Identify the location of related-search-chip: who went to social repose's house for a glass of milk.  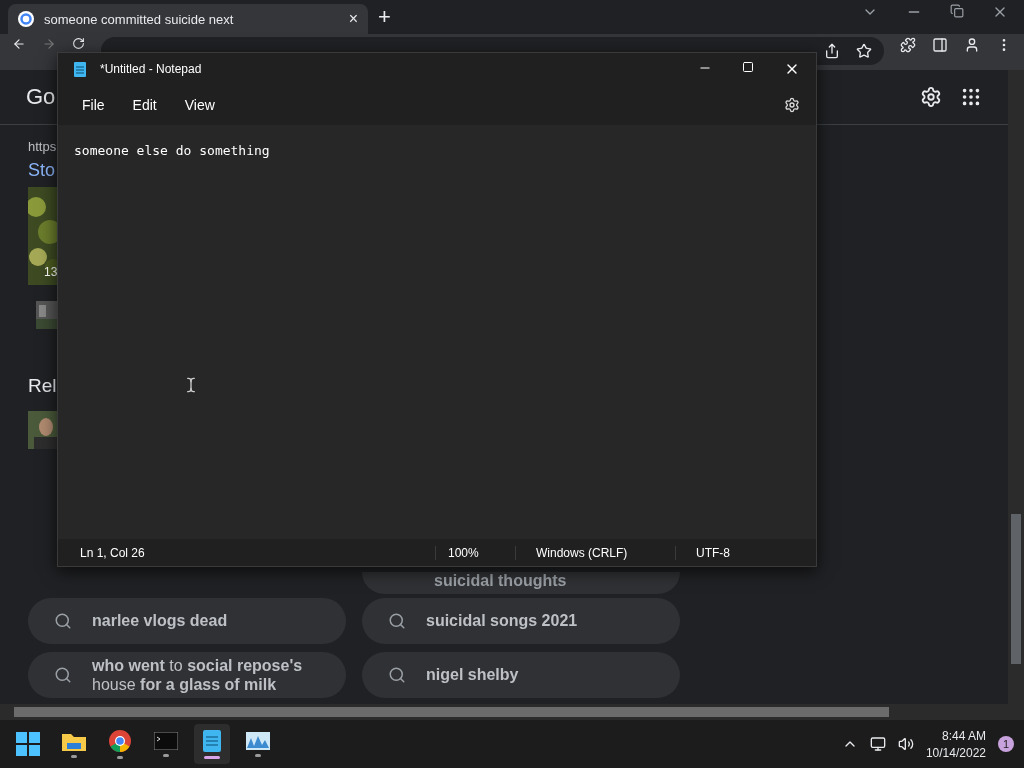
(187, 675).